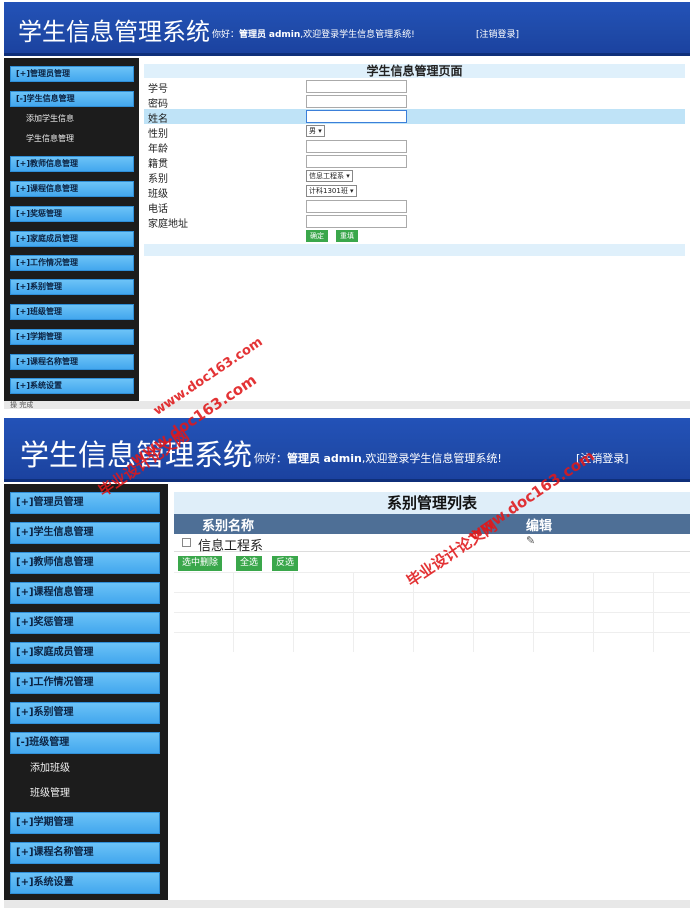 This screenshot has height=914, width=694. What do you see at coordinates (432, 612) in the screenshot?
I see `table-grid` at bounding box center [432, 612].